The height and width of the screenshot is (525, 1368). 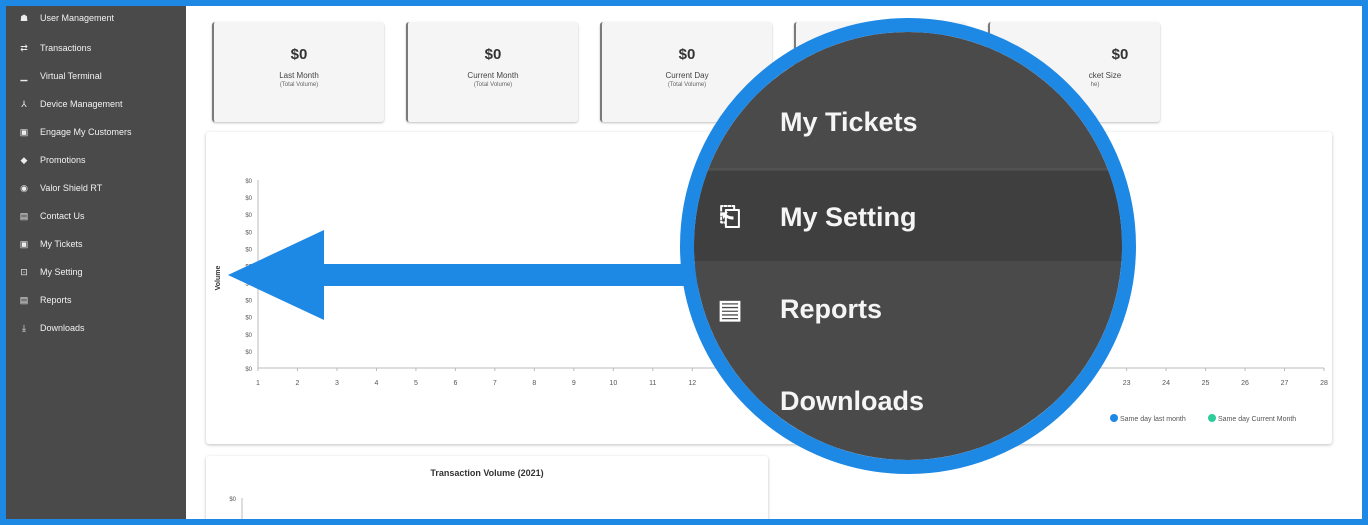 I want to click on magnified-item-label: Reports, so click(x=831, y=308).